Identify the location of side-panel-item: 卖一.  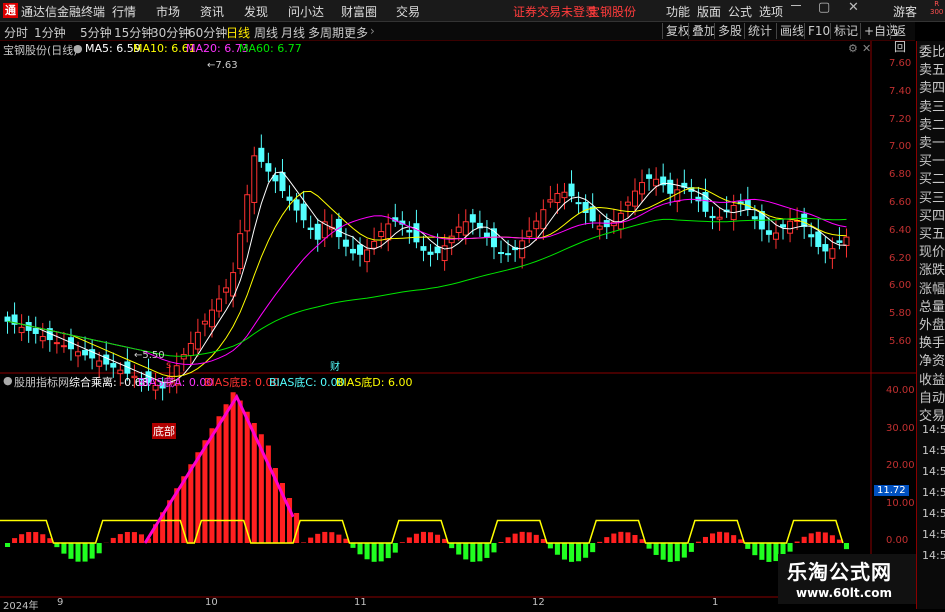
(932, 144).